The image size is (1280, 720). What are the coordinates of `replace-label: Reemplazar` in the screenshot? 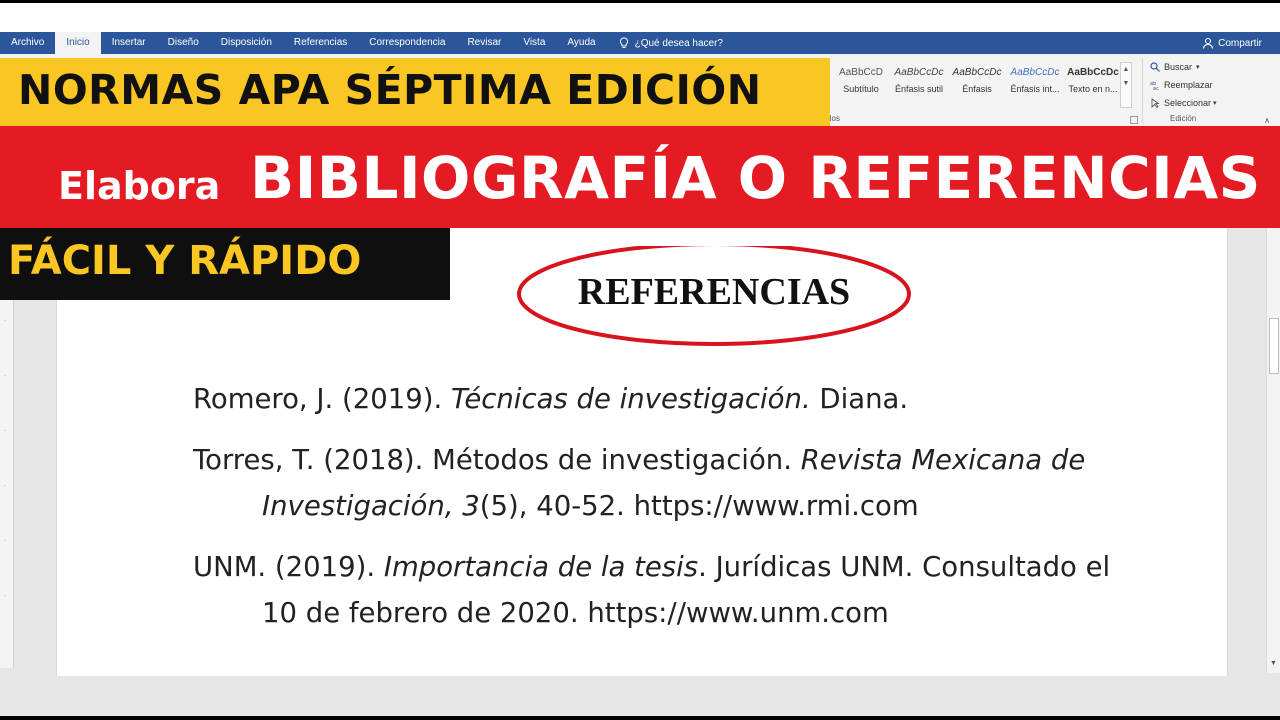 It's located at (1188, 85).